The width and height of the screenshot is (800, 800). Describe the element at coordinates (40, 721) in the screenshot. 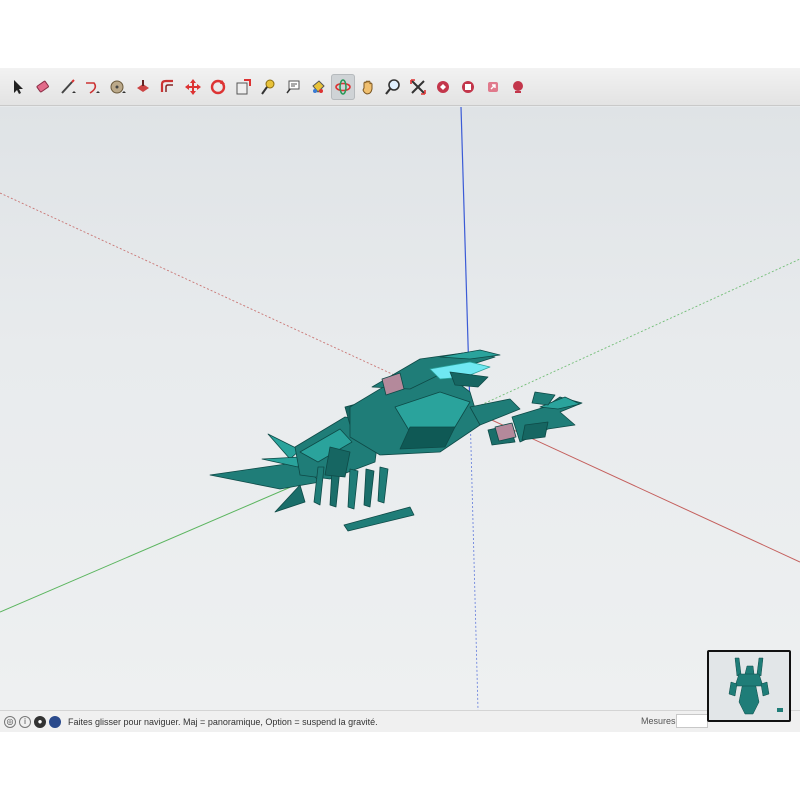

I see `user-account-icon: ●` at that location.